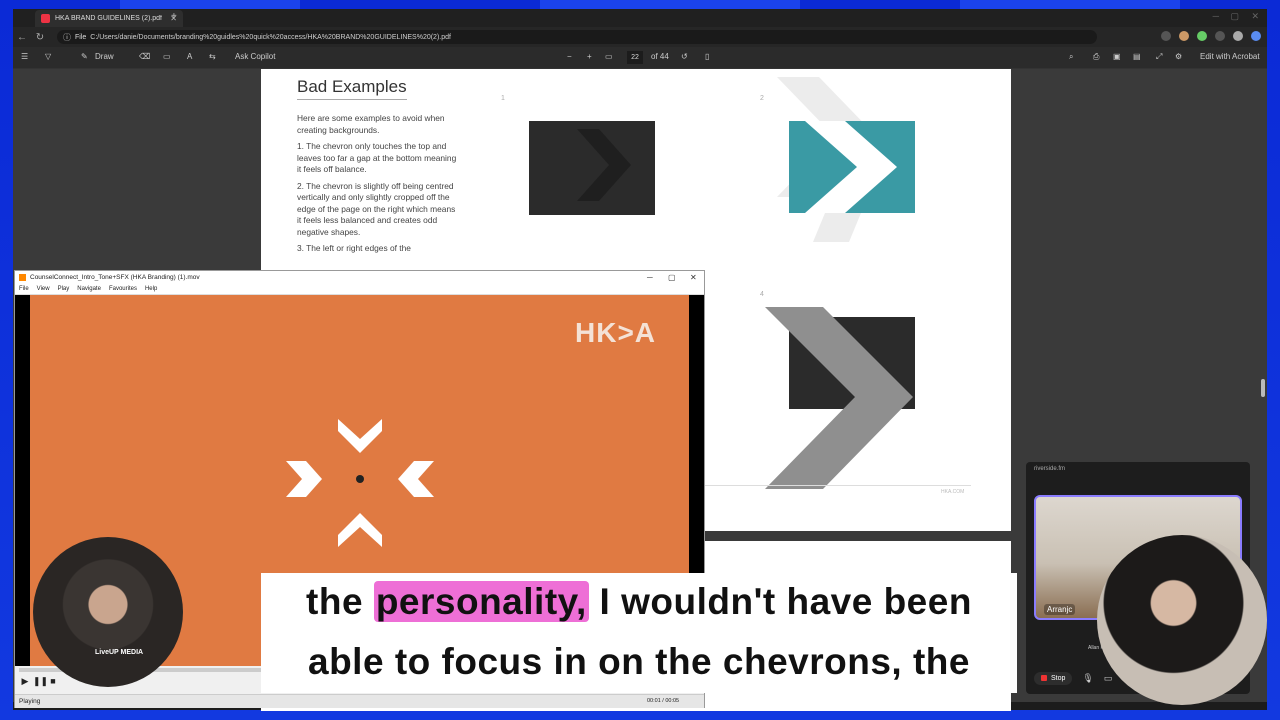  What do you see at coordinates (108, 612) in the screenshot?
I see `webcam-host: LiveUP MEDIA` at bounding box center [108, 612].